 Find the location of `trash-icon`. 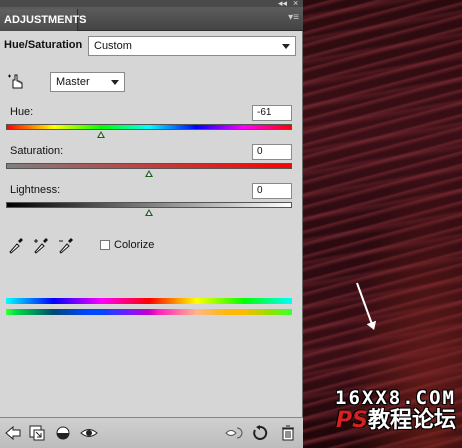

trash-icon is located at coordinates (288, 433).